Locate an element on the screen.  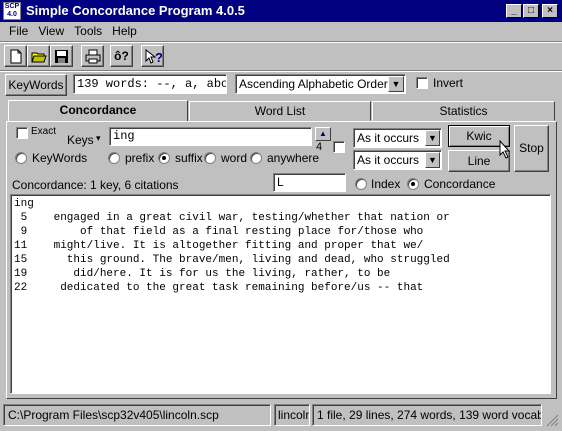
invert-checkbox is located at coordinates (422, 83).